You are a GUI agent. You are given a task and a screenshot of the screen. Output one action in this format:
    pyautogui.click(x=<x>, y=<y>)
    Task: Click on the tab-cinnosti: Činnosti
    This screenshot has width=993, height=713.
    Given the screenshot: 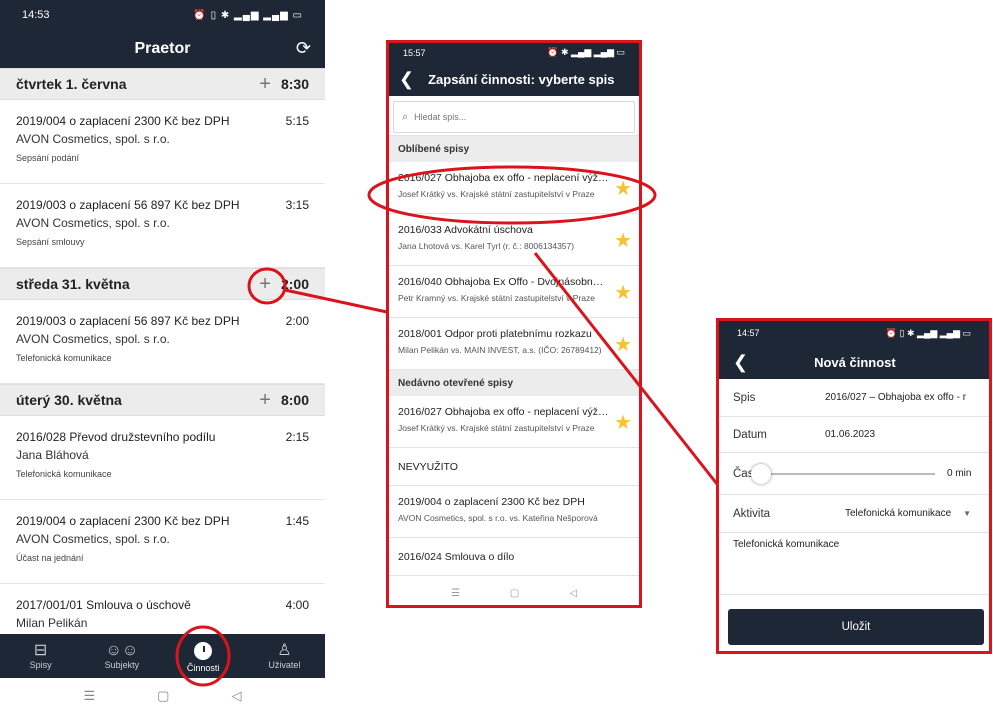 What is the action you would take?
    pyautogui.click(x=203, y=656)
    